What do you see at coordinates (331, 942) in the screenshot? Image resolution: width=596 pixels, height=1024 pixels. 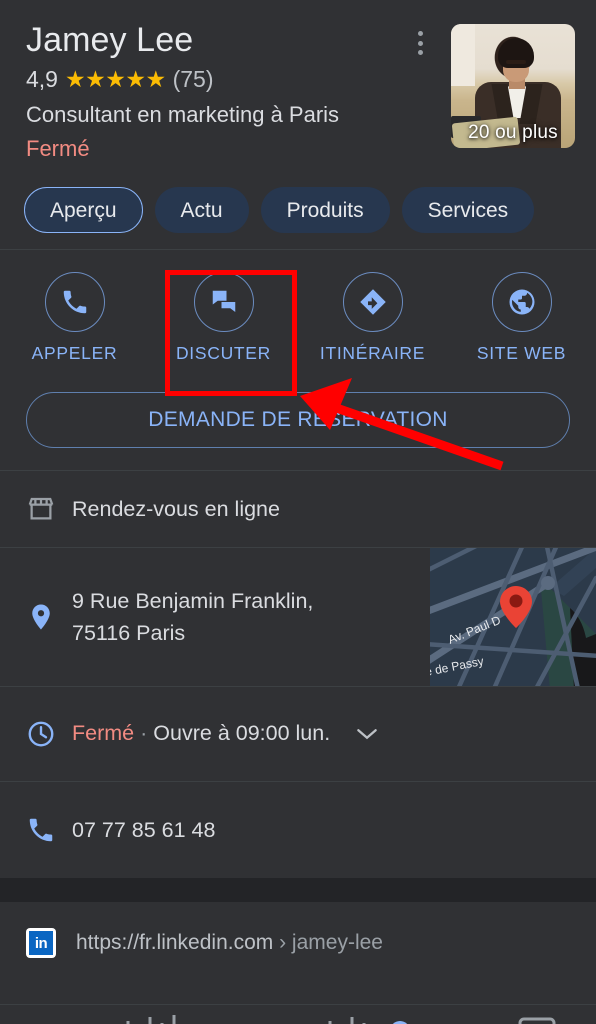 I see `link-crumb: › jamey-lee` at bounding box center [331, 942].